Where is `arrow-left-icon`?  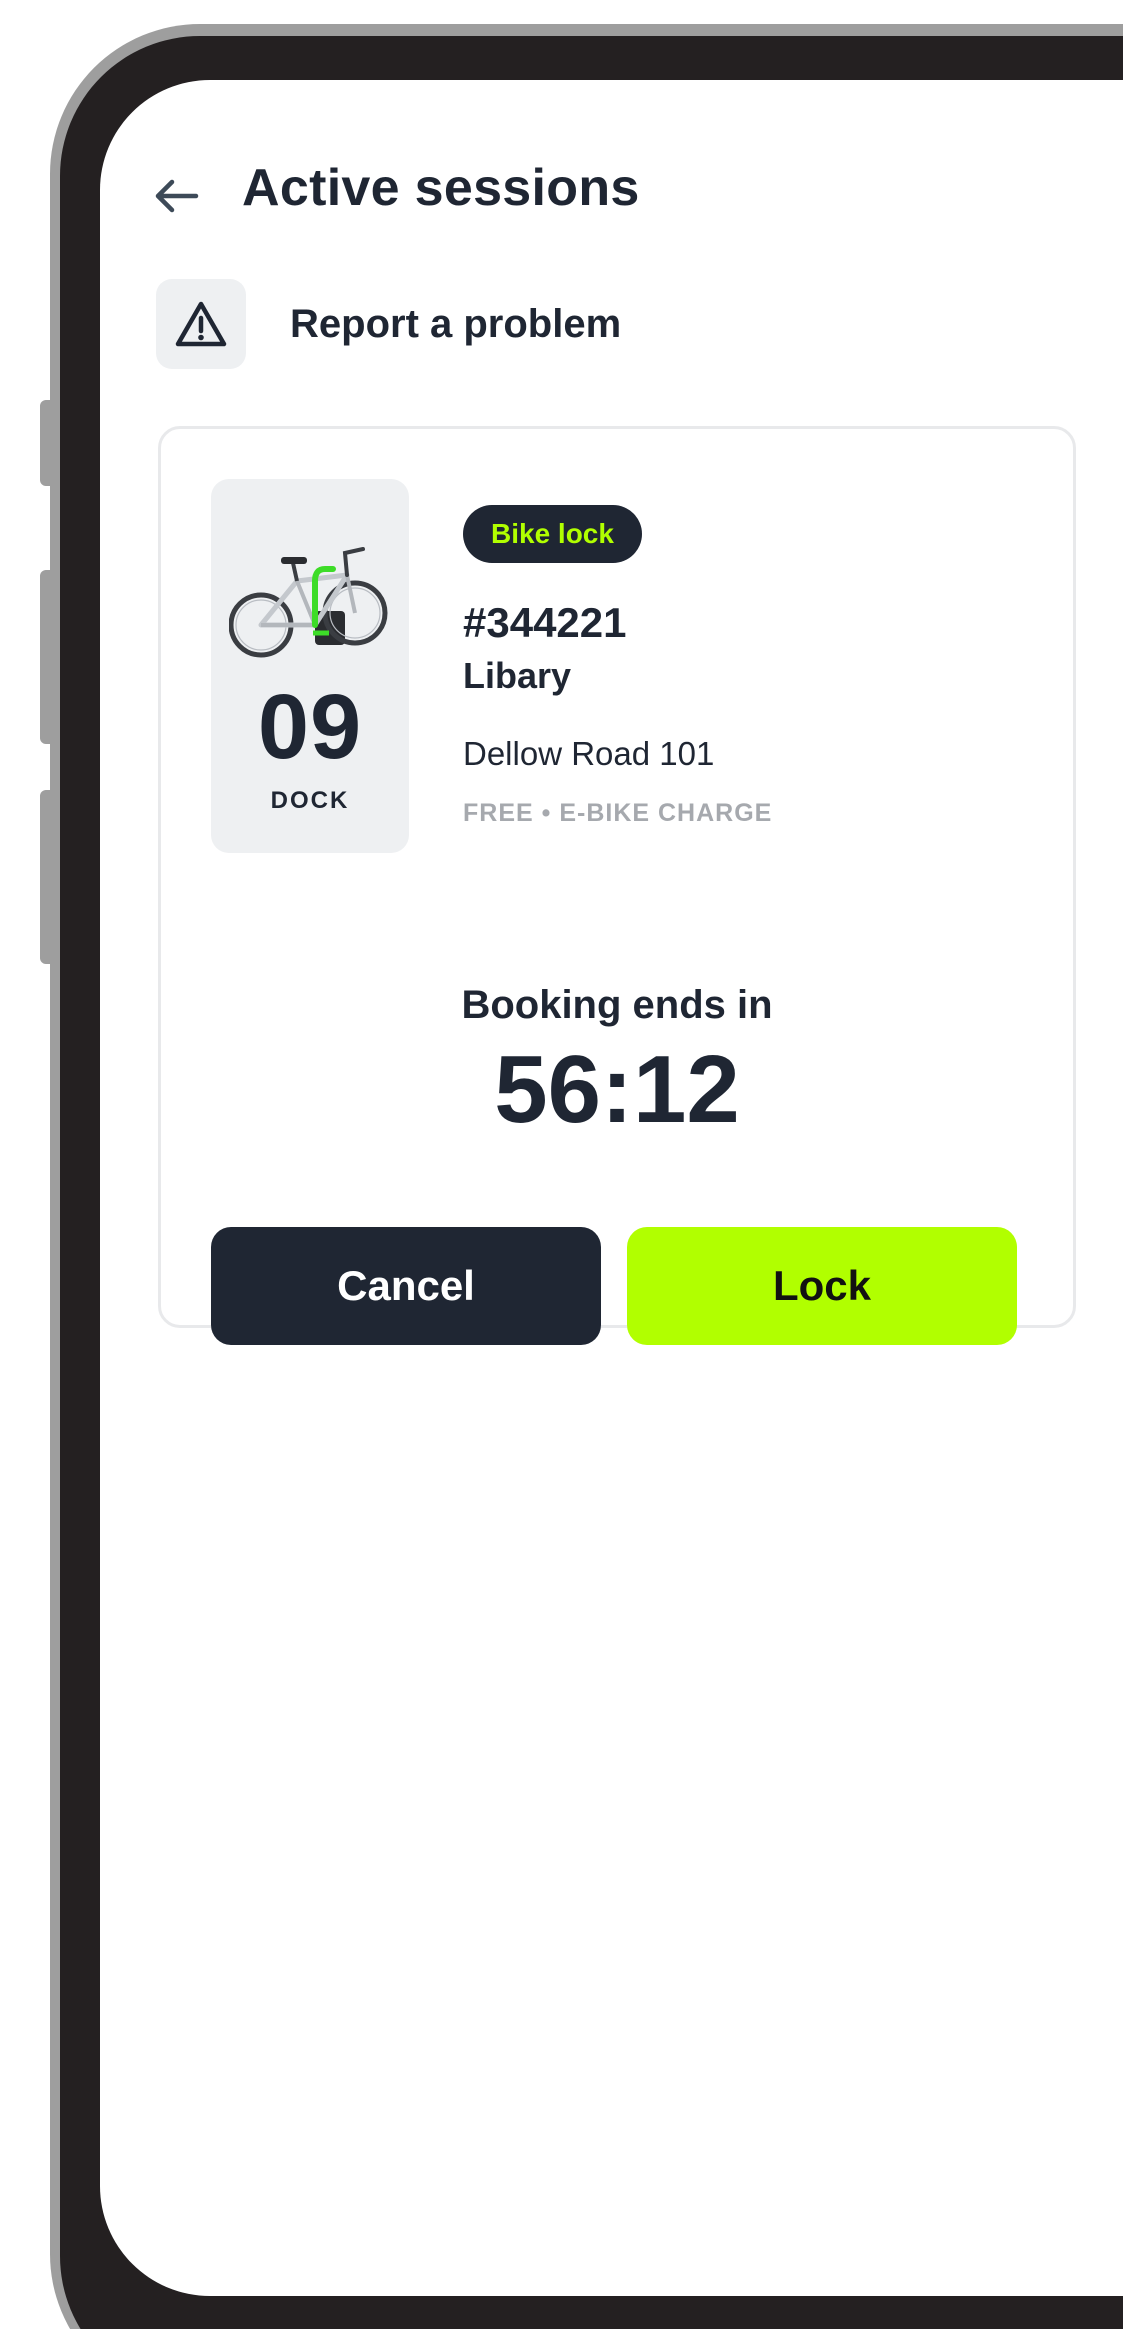
arrow-left-icon is located at coordinates (177, 196).